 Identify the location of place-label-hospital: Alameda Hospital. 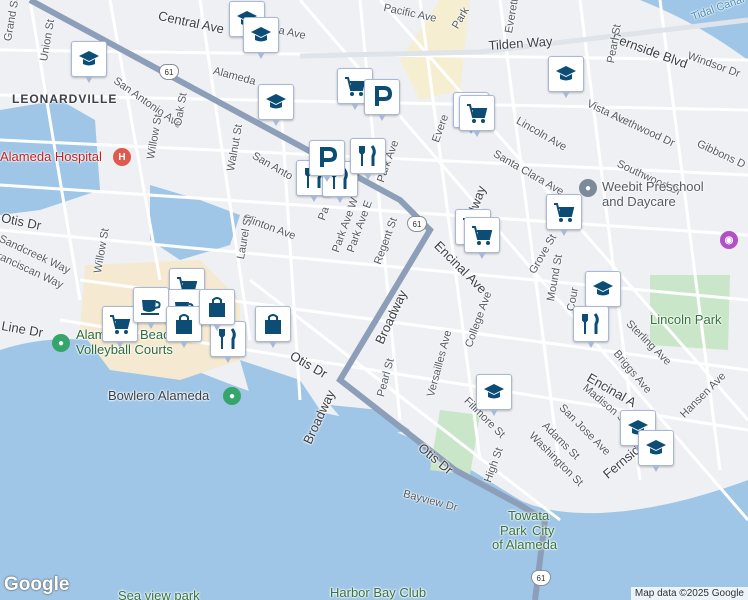
(51, 156).